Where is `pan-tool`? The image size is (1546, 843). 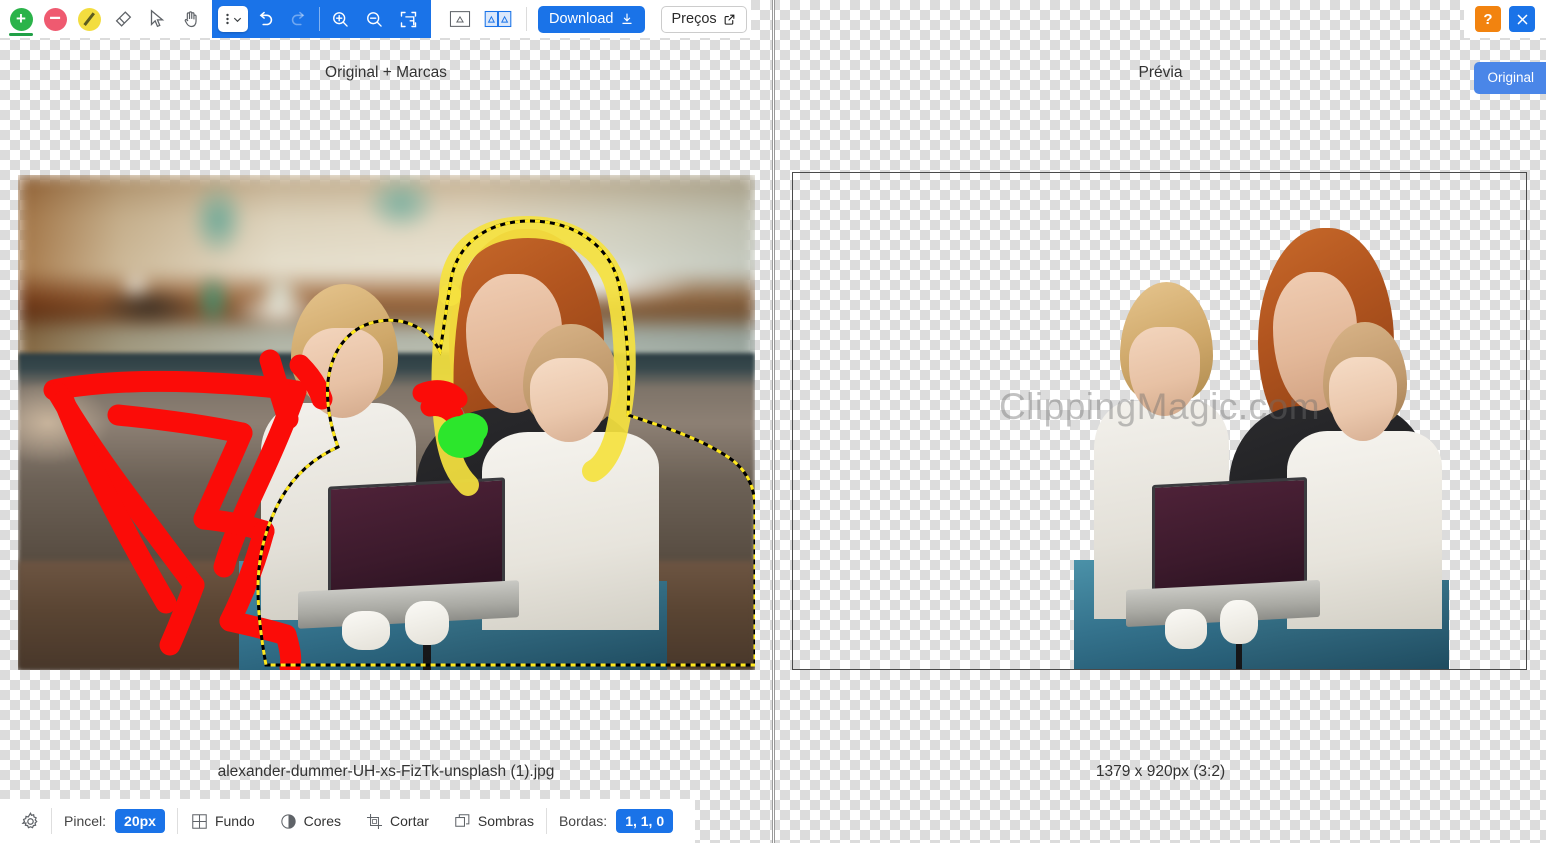 pan-tool is located at coordinates (191, 19).